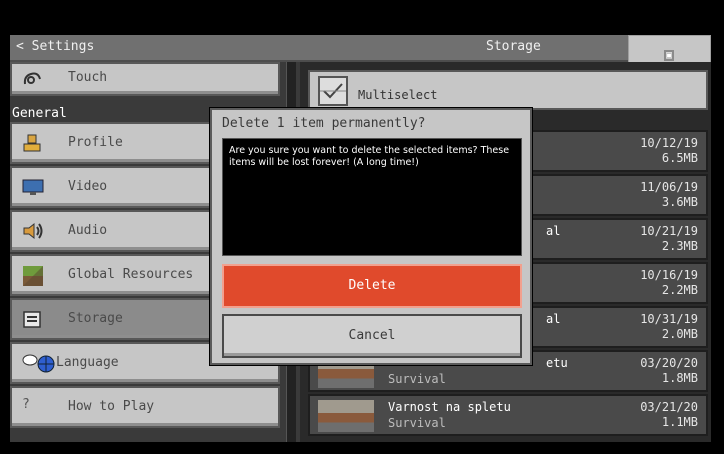  I want to click on section-label-general: General, so click(39, 113).